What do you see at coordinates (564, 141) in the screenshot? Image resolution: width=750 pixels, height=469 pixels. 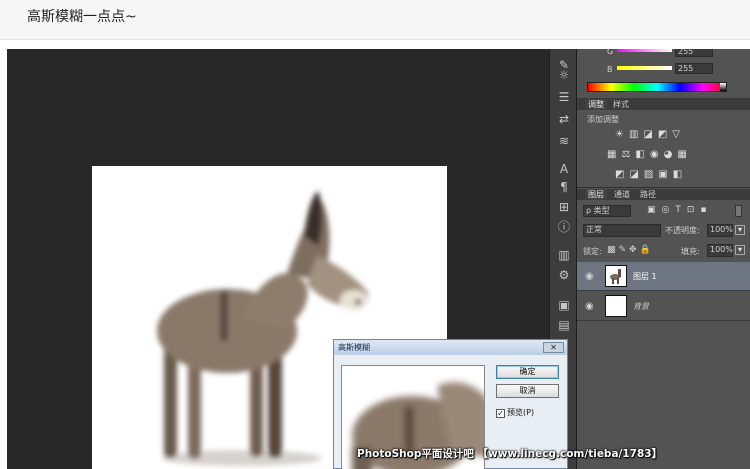 I see `brush-presets-icon: ≋` at bounding box center [564, 141].